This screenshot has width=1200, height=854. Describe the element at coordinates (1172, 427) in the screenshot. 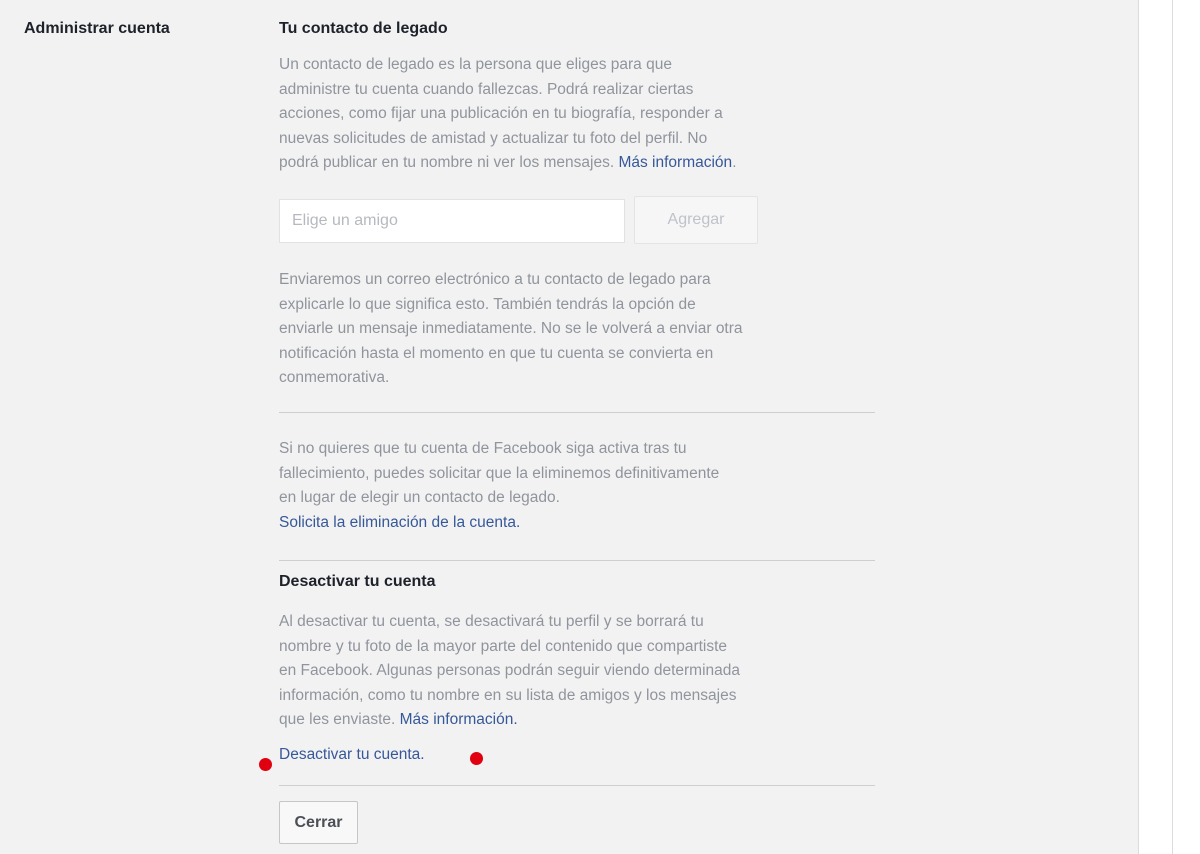

I see `page-edge-line` at that location.